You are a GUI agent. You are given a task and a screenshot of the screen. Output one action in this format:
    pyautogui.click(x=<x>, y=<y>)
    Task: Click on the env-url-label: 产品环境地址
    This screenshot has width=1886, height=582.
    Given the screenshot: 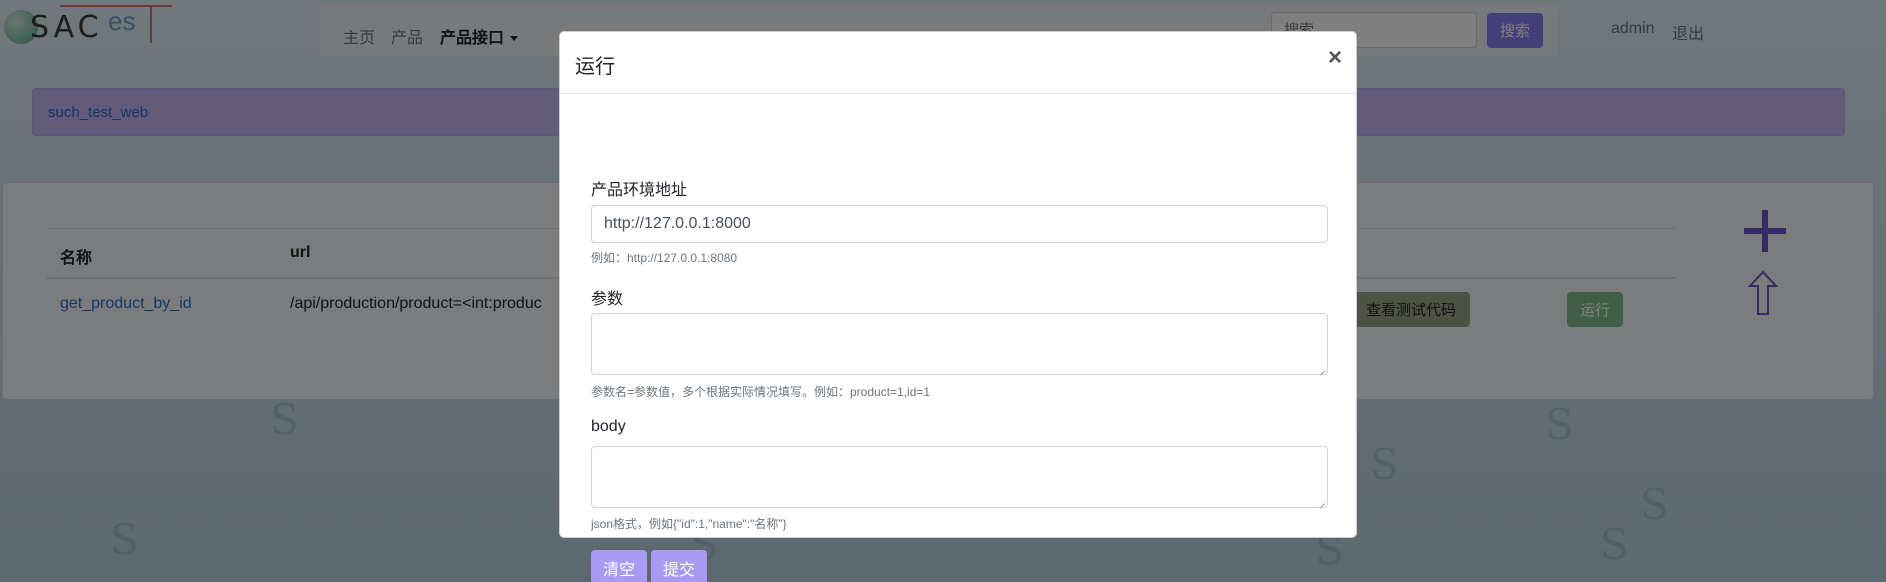 What is the action you would take?
    pyautogui.click(x=639, y=190)
    